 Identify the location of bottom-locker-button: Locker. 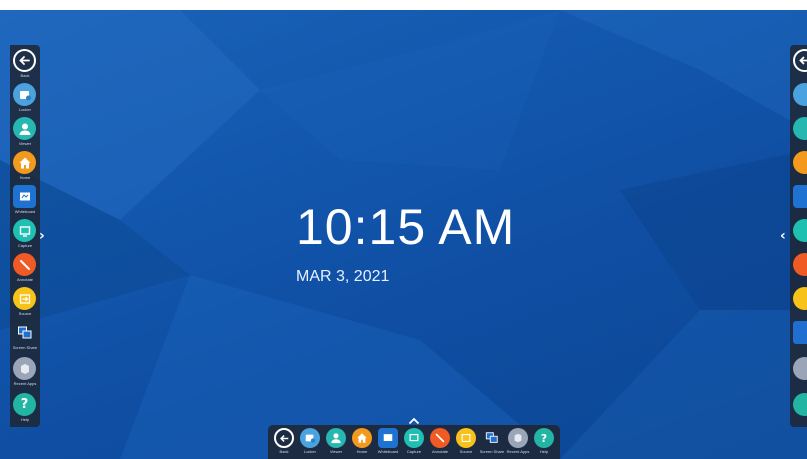
(310, 443).